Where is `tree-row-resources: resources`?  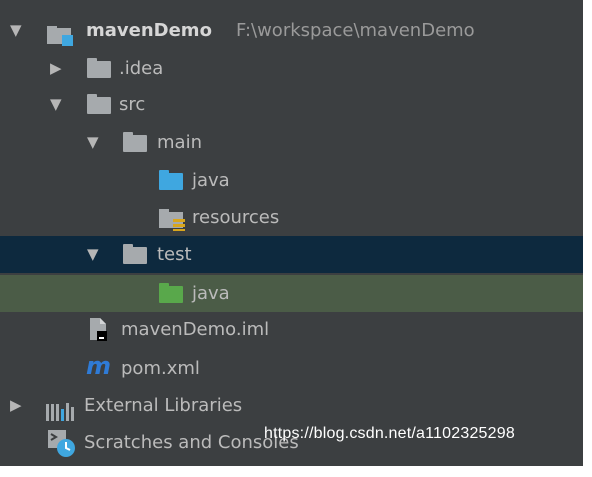 tree-row-resources: resources is located at coordinates (291, 217).